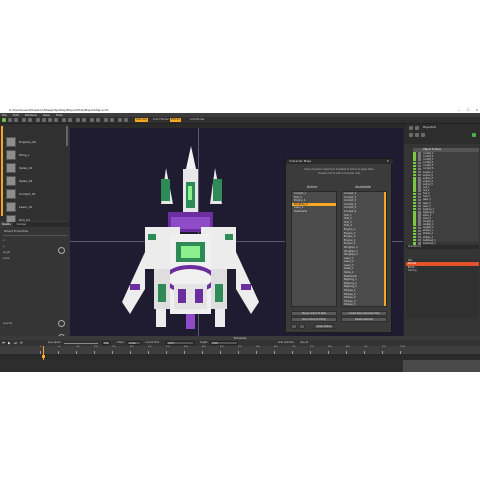 Image resolution: width=480 pixels, height=480 pixels. Describe the element at coordinates (36, 168) in the screenshot. I see `thumbnail-item: Spike_01` at that location.